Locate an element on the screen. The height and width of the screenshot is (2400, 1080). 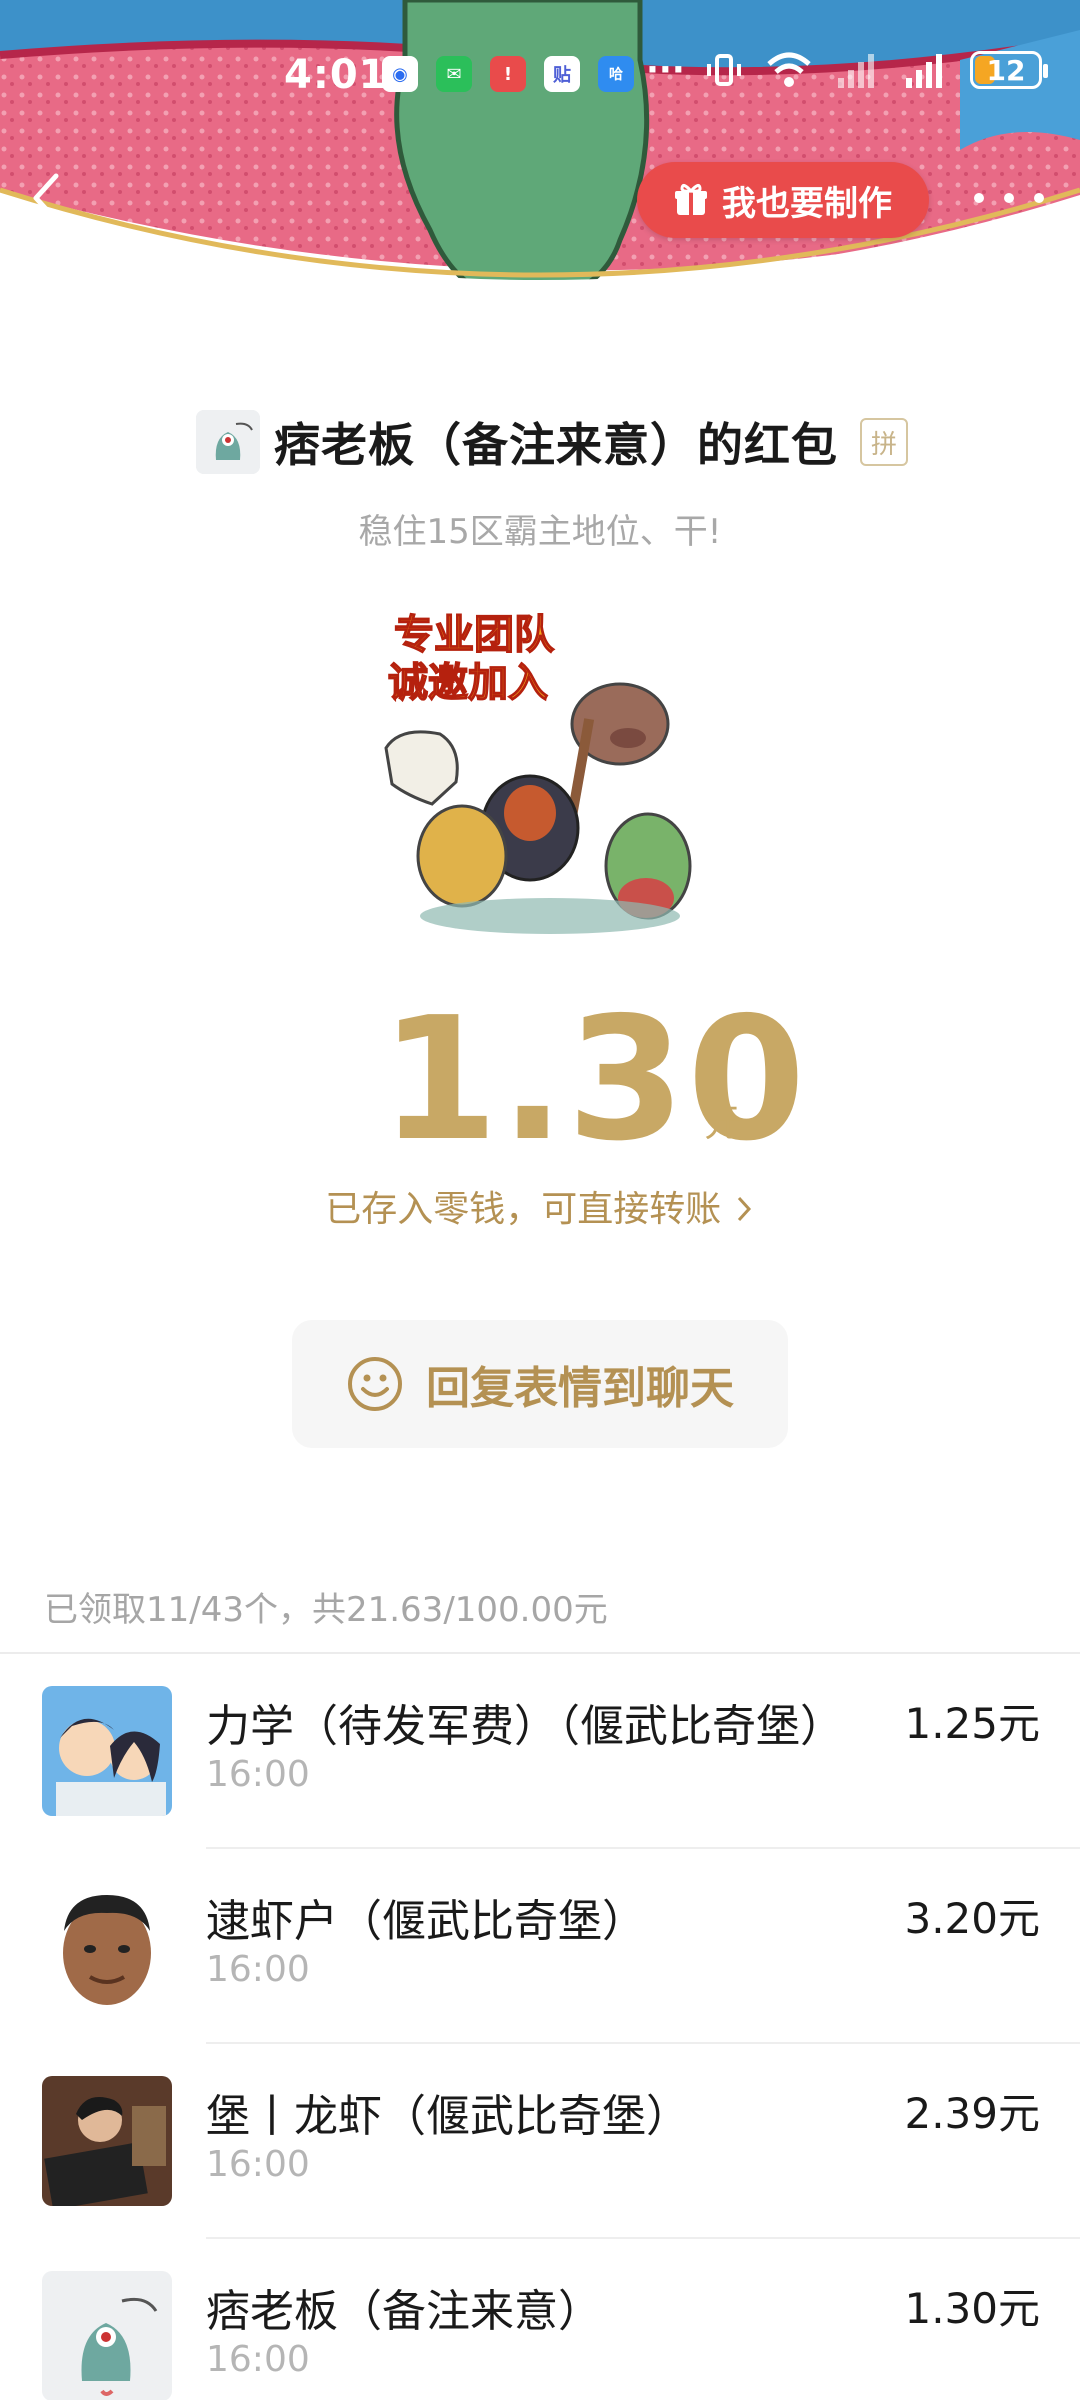
list-item: 堡丨龙虾（偃武比奇堡） 16:00 2.39元 is located at coordinates (540, 2141).